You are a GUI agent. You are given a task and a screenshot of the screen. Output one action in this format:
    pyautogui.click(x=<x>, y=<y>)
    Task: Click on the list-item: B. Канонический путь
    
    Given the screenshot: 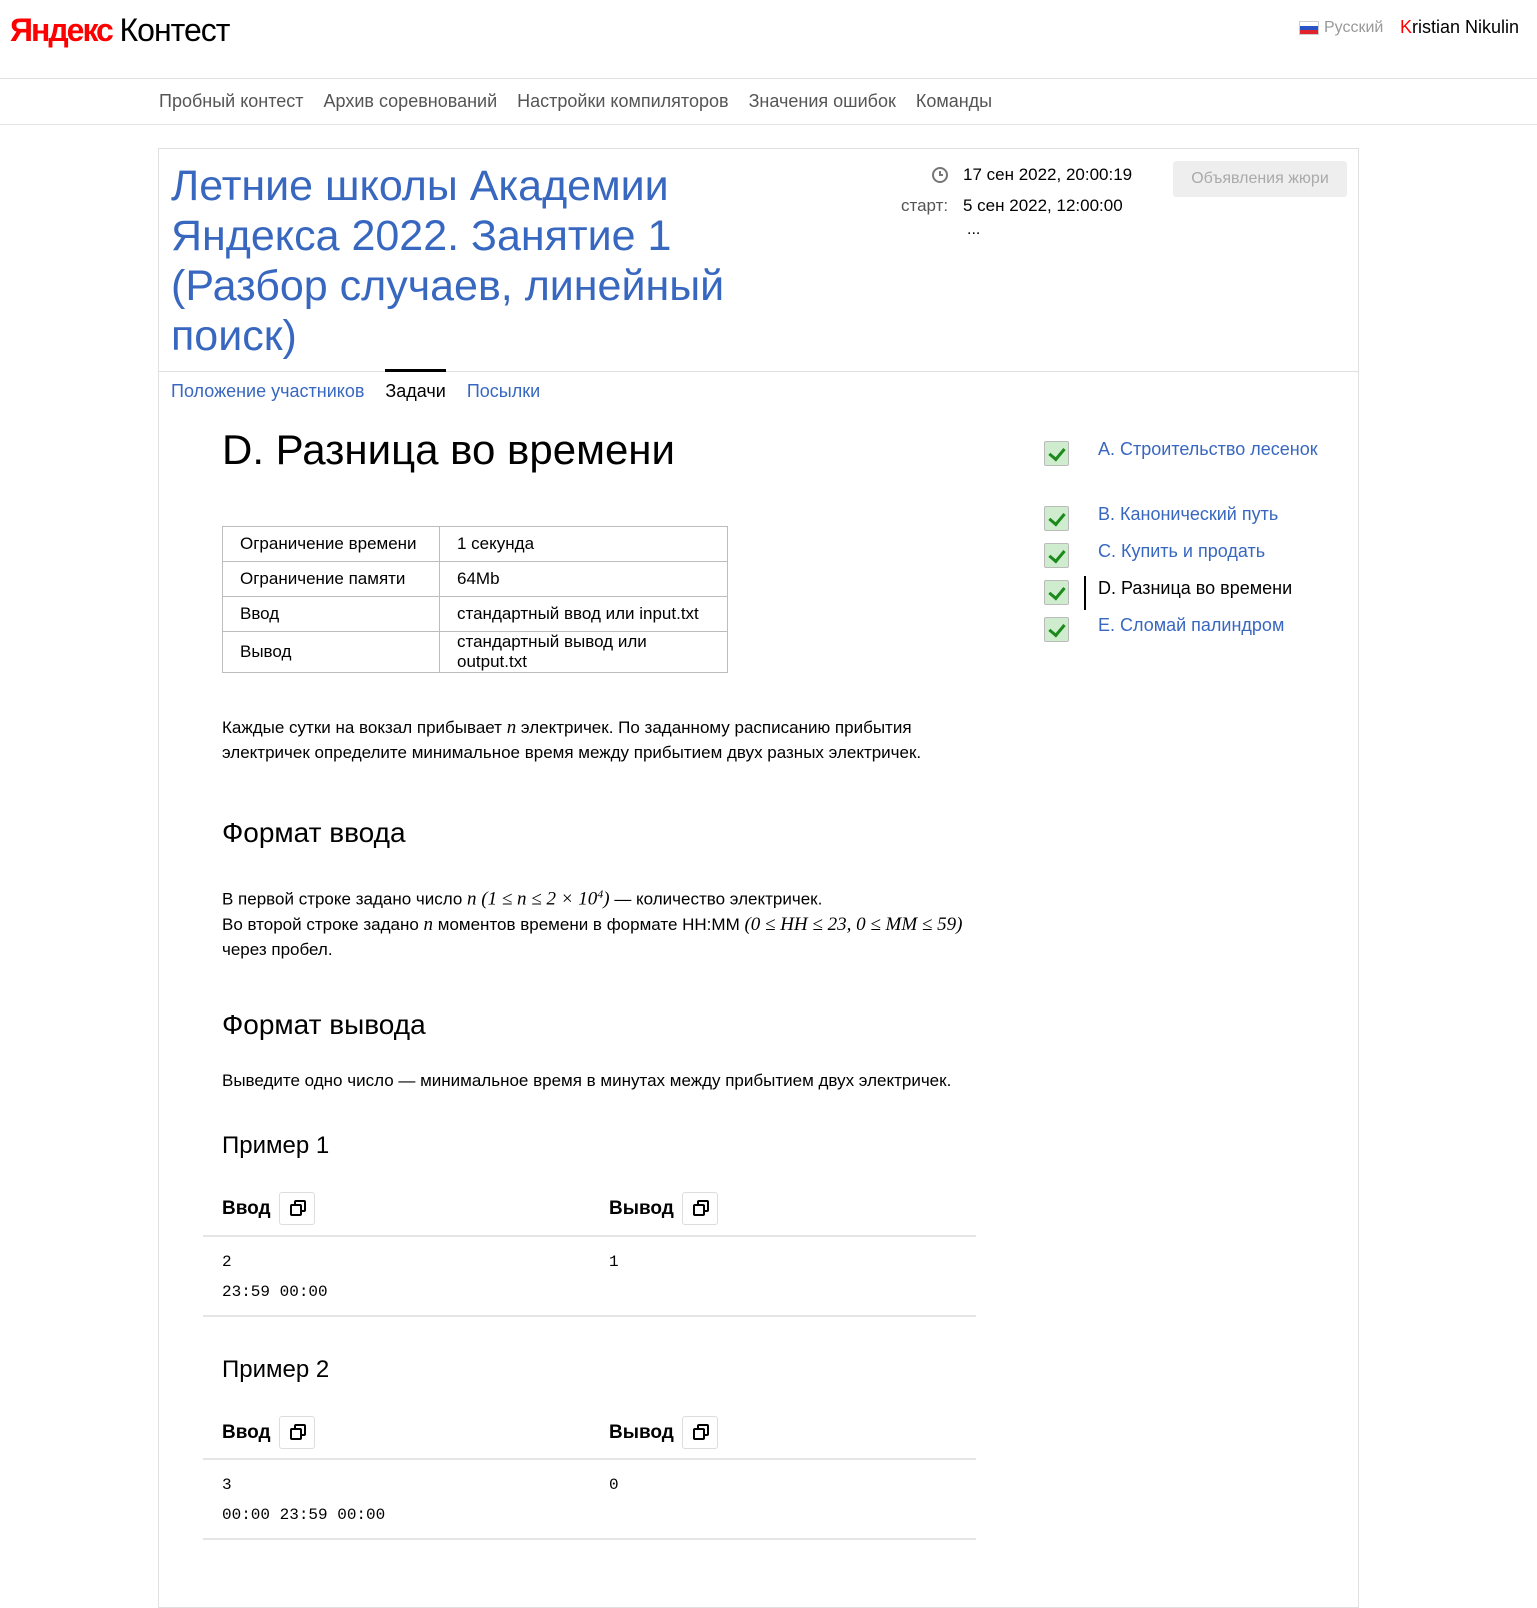 What is the action you would take?
    pyautogui.click(x=1161, y=517)
    